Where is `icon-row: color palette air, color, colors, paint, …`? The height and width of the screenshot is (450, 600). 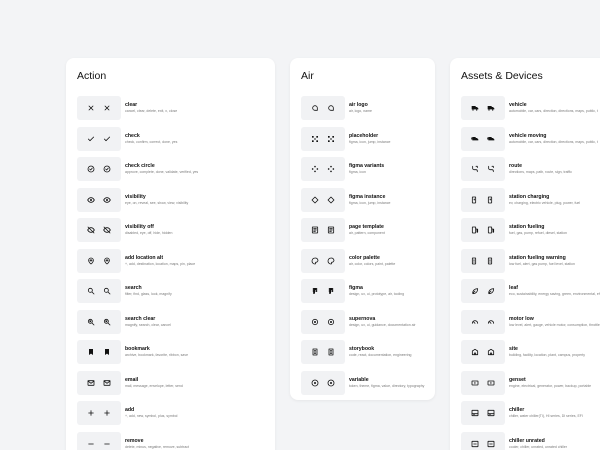 icon-row: color palette air, color, colors, paint, … is located at coordinates (362, 261).